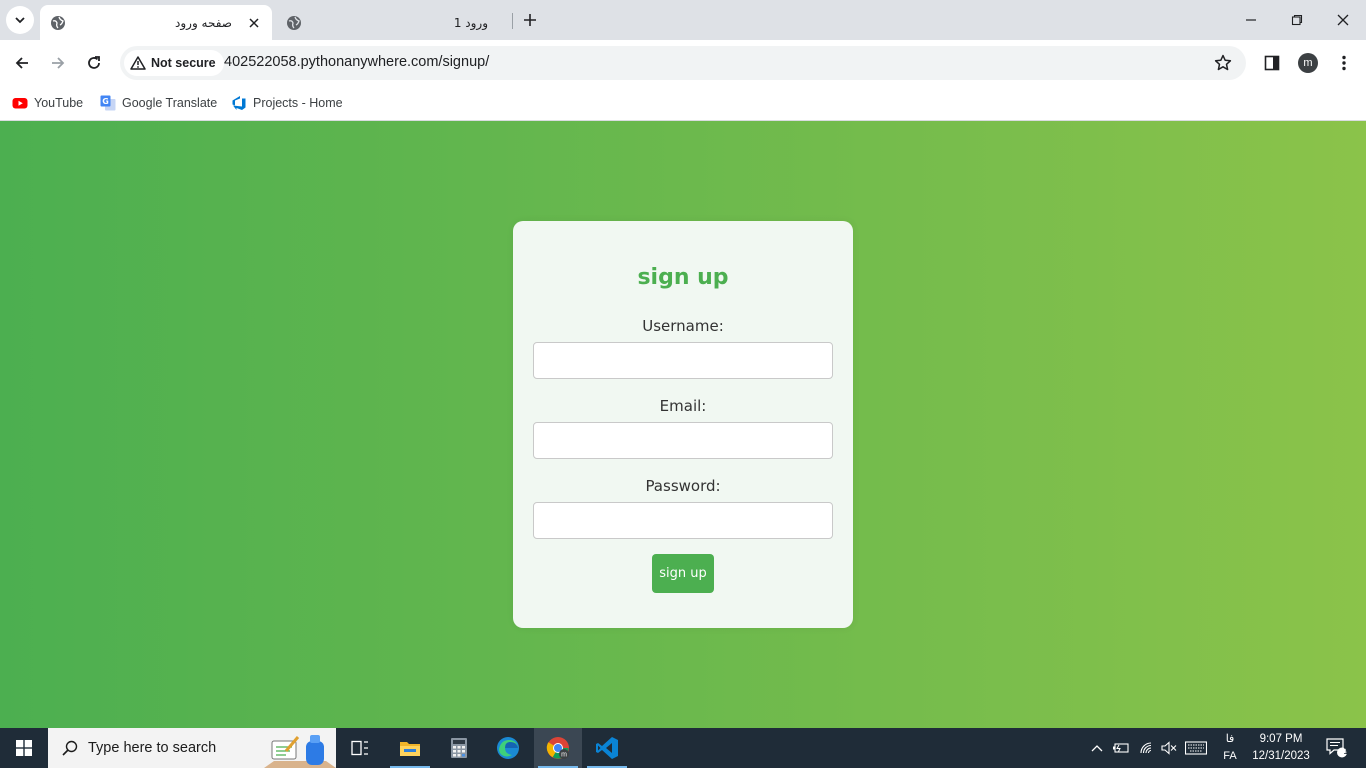  I want to click on restore-button, so click(1297, 20).